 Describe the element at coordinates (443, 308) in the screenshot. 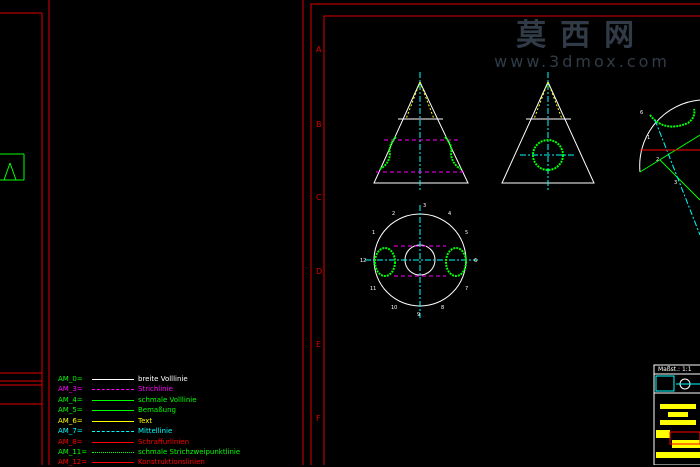

I see `point-label: 8` at that location.